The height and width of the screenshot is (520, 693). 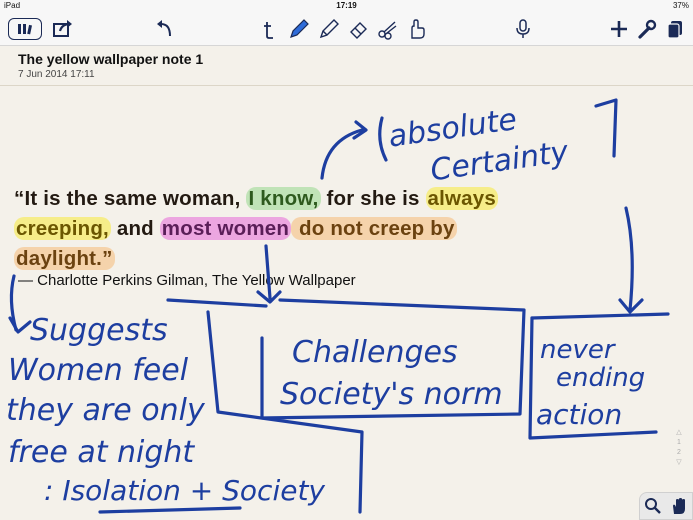 I want to click on pages-icon, so click(x=674, y=30).